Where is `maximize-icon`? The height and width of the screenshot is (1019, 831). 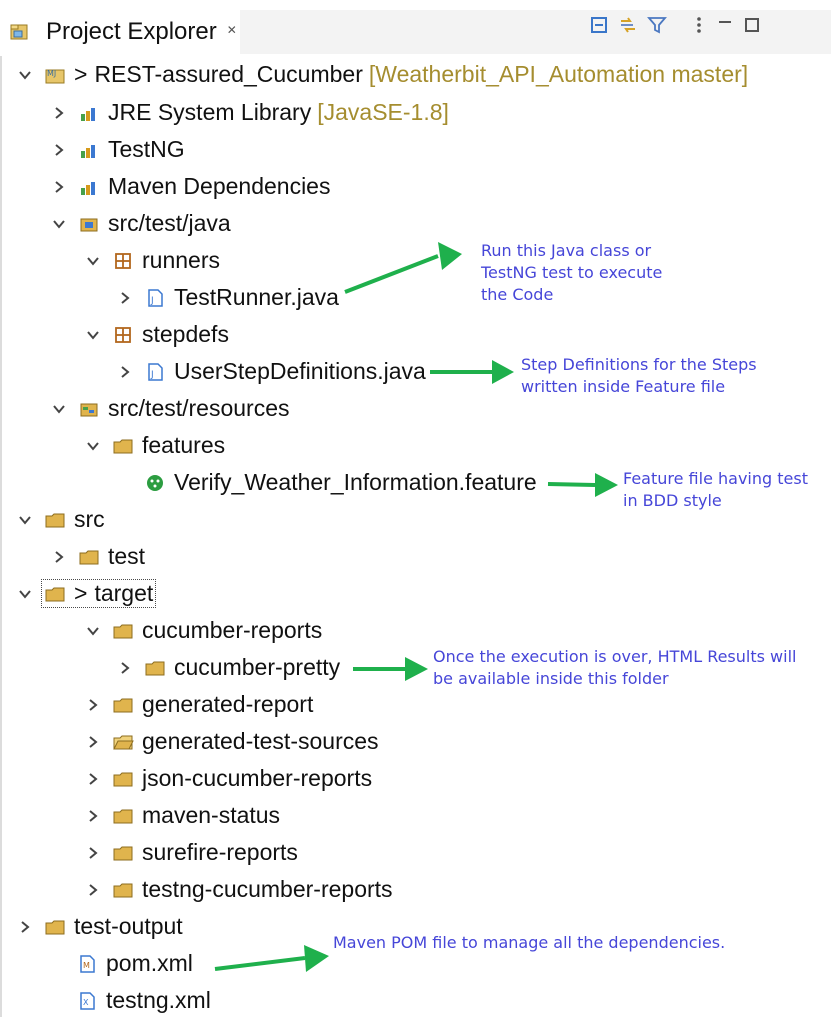 maximize-icon is located at coordinates (752, 25).